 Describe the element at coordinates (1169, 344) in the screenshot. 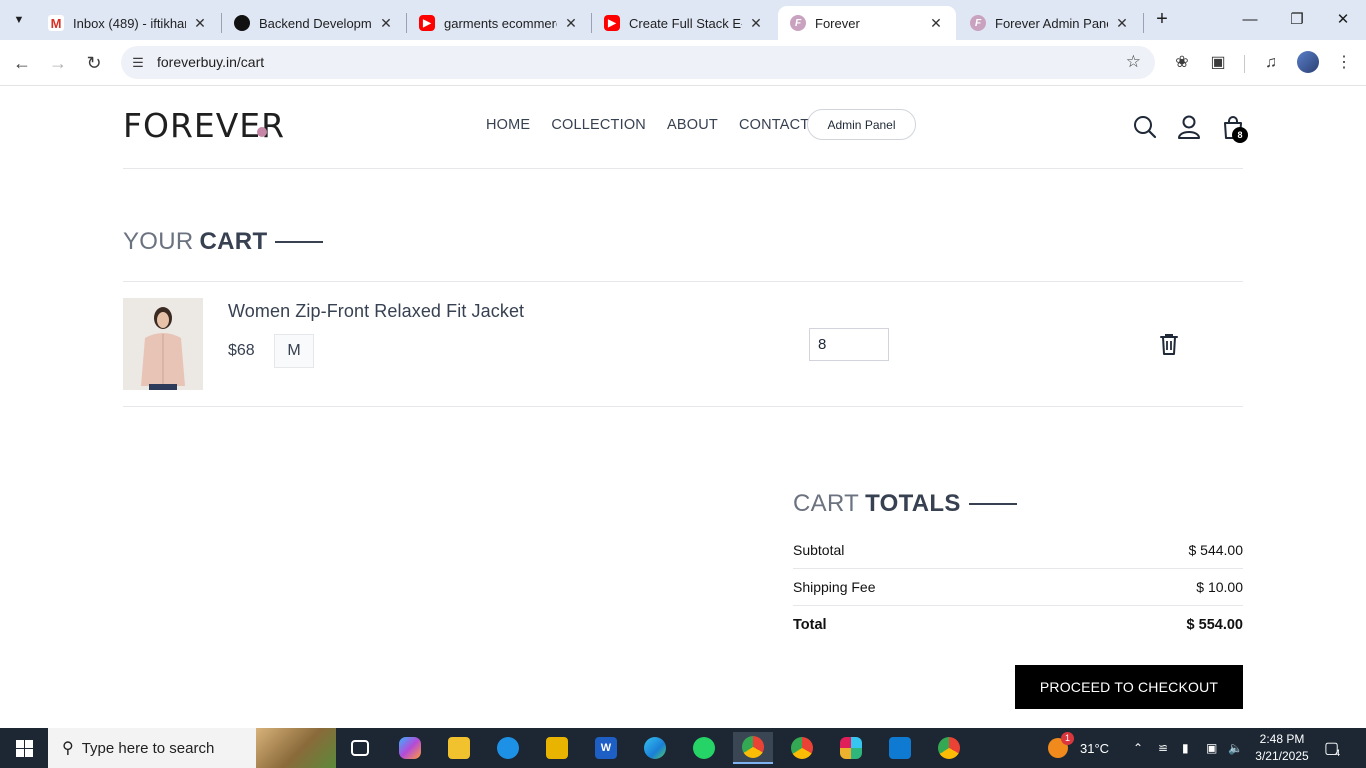

I see `delete-trash-icon` at that location.